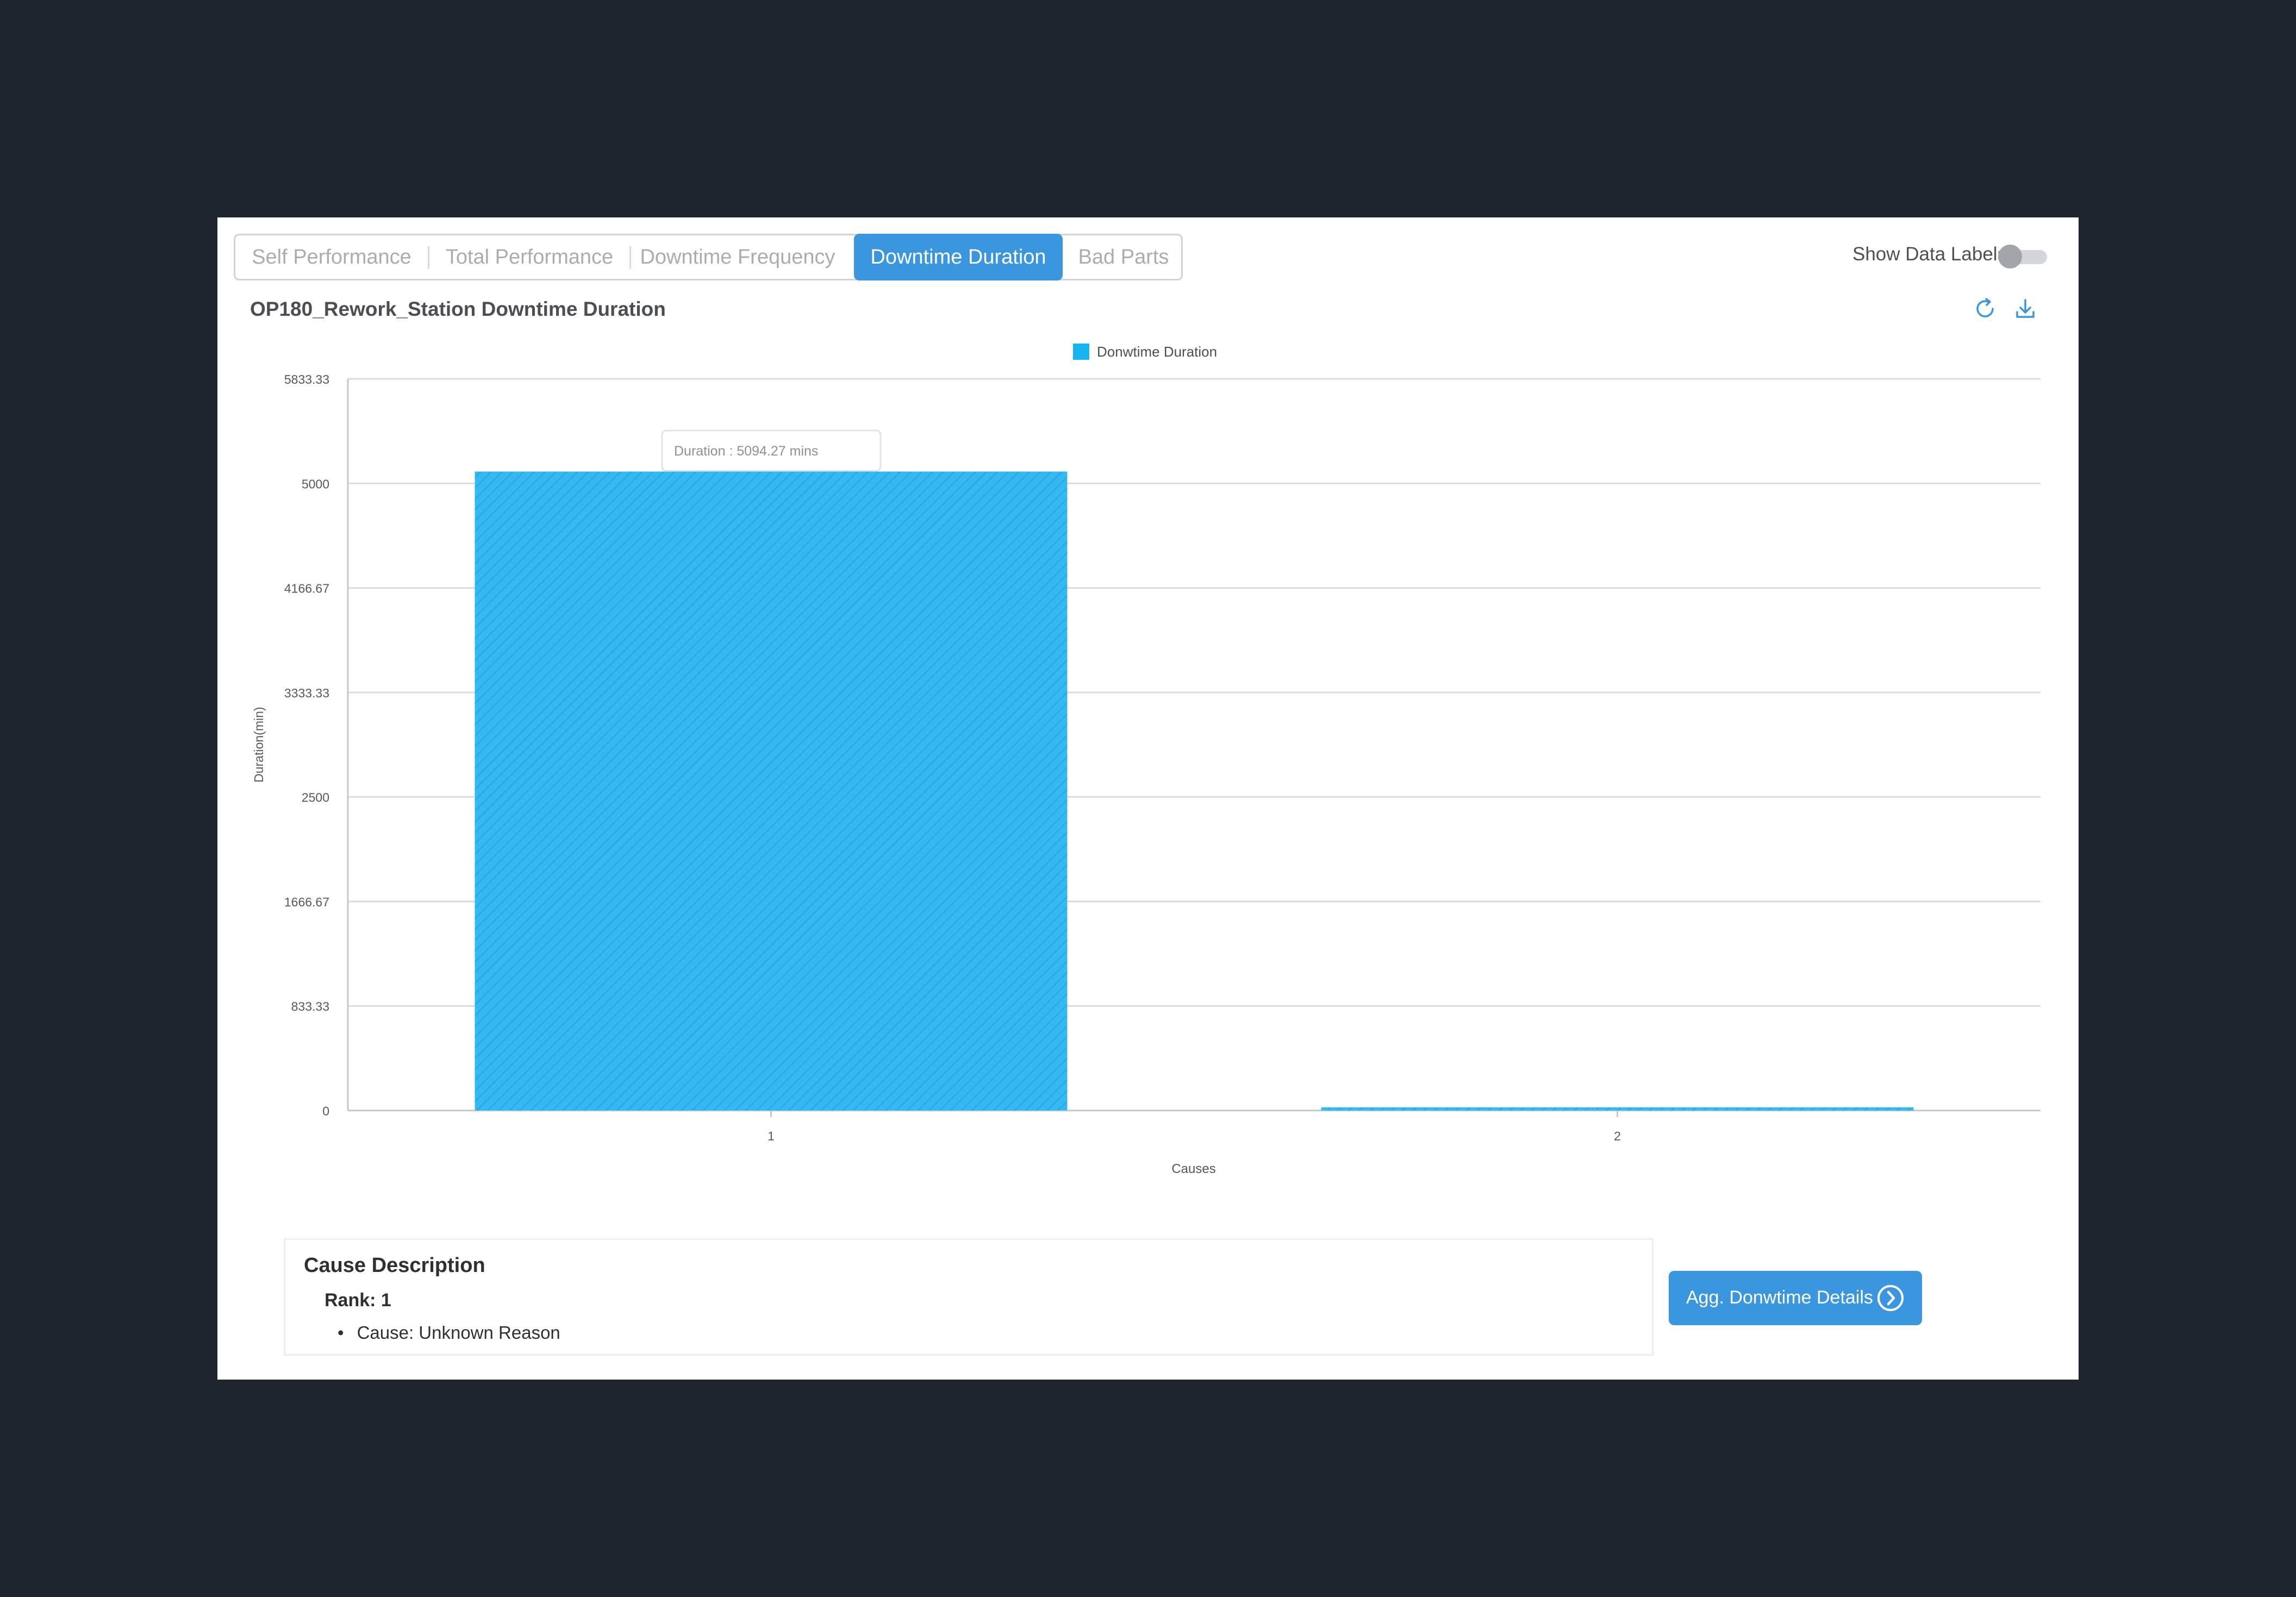 This screenshot has height=1597, width=2296. Describe the element at coordinates (746, 451) in the screenshot. I see `tooltip-text: Duration : 5094.27 mins` at that location.